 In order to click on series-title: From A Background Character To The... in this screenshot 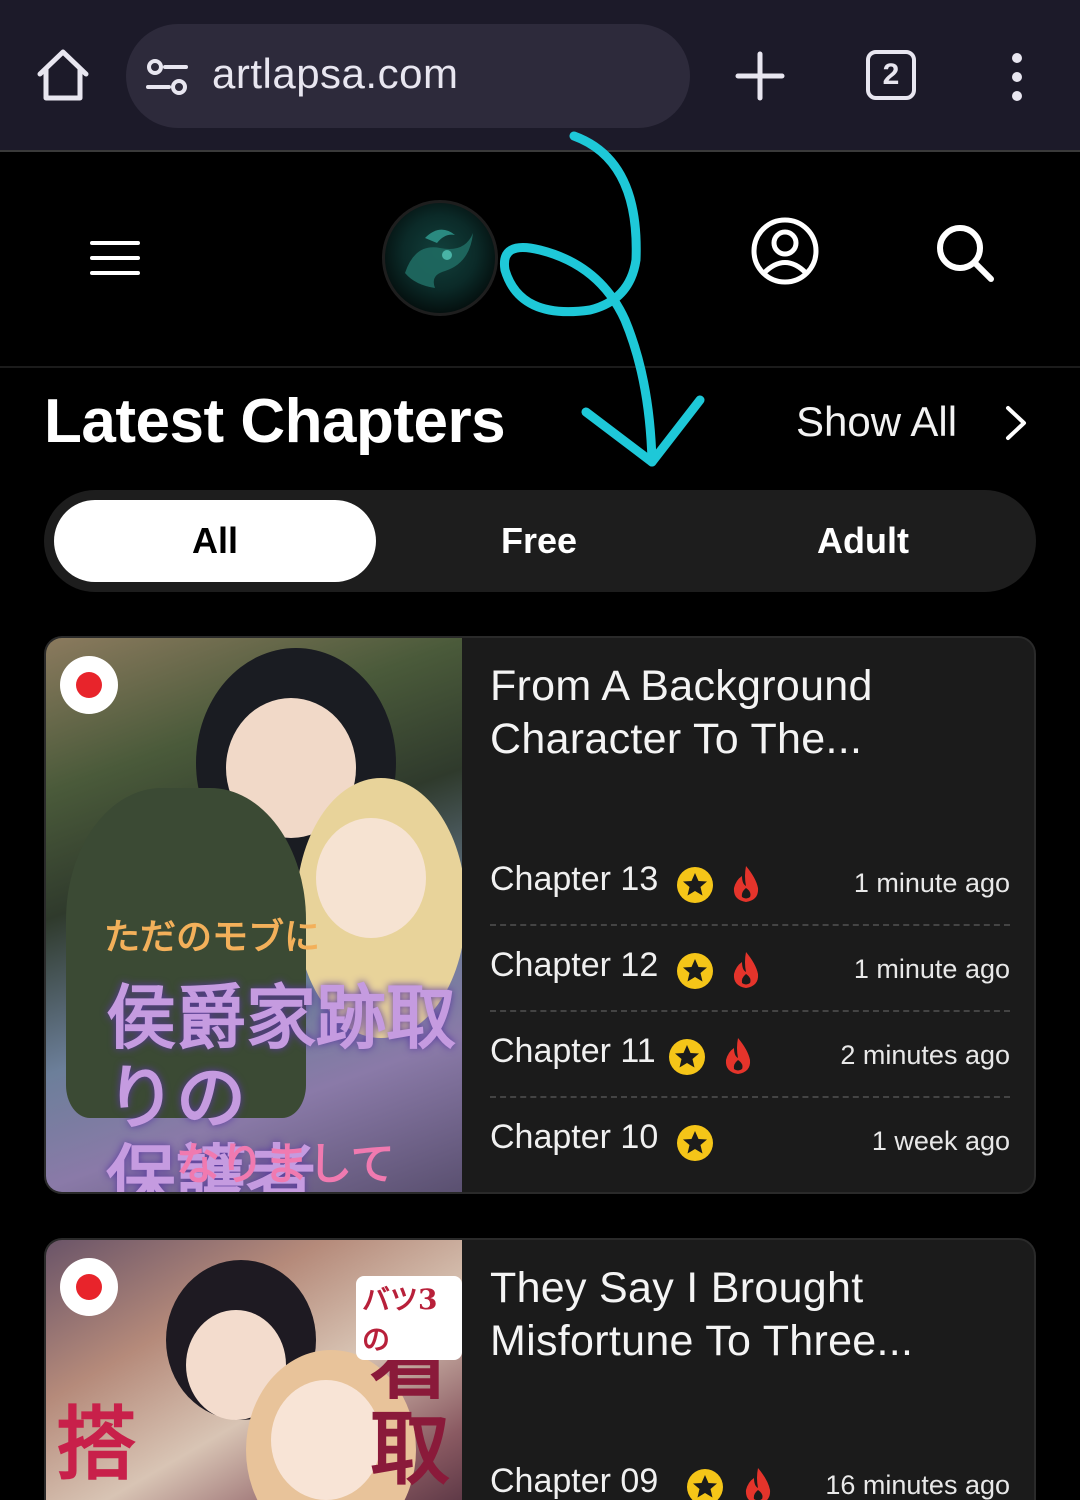, I will do `click(750, 713)`.